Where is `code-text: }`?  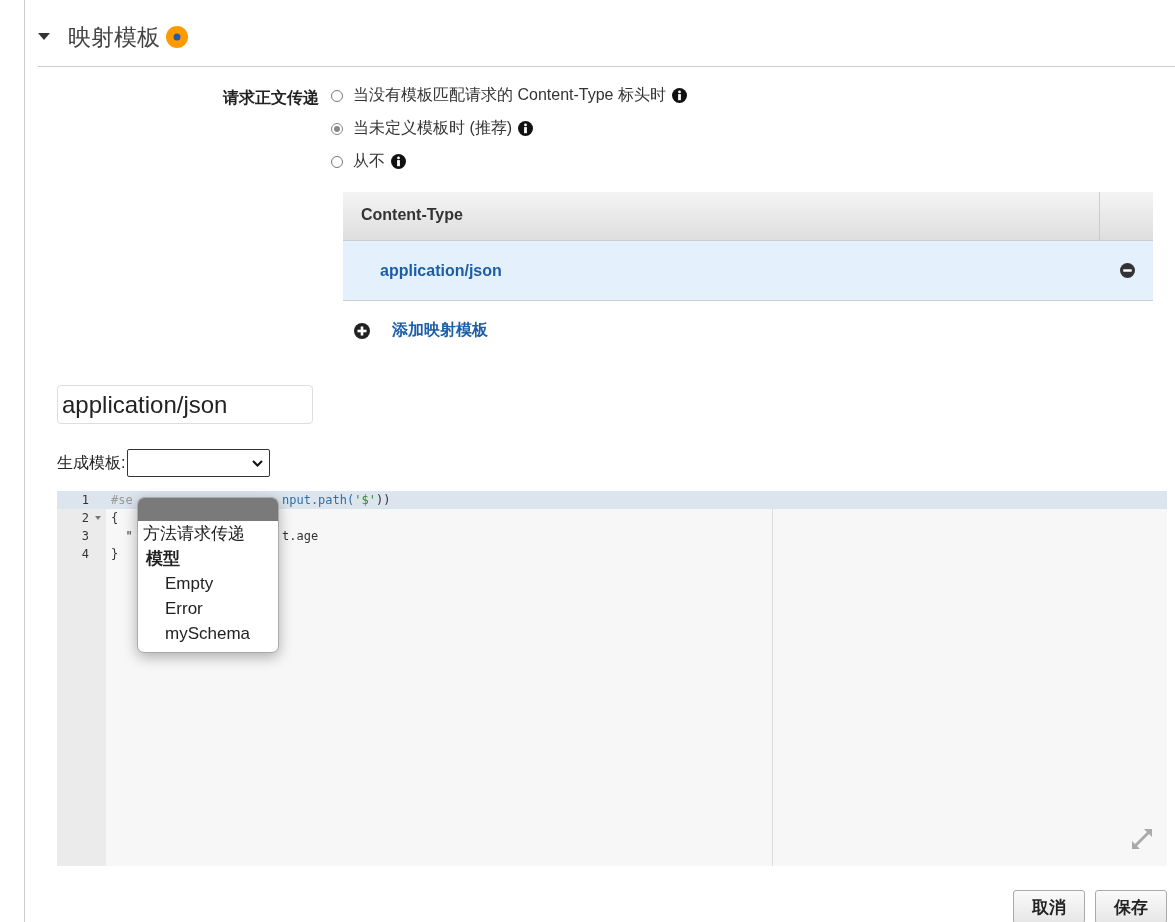 code-text: } is located at coordinates (115, 554).